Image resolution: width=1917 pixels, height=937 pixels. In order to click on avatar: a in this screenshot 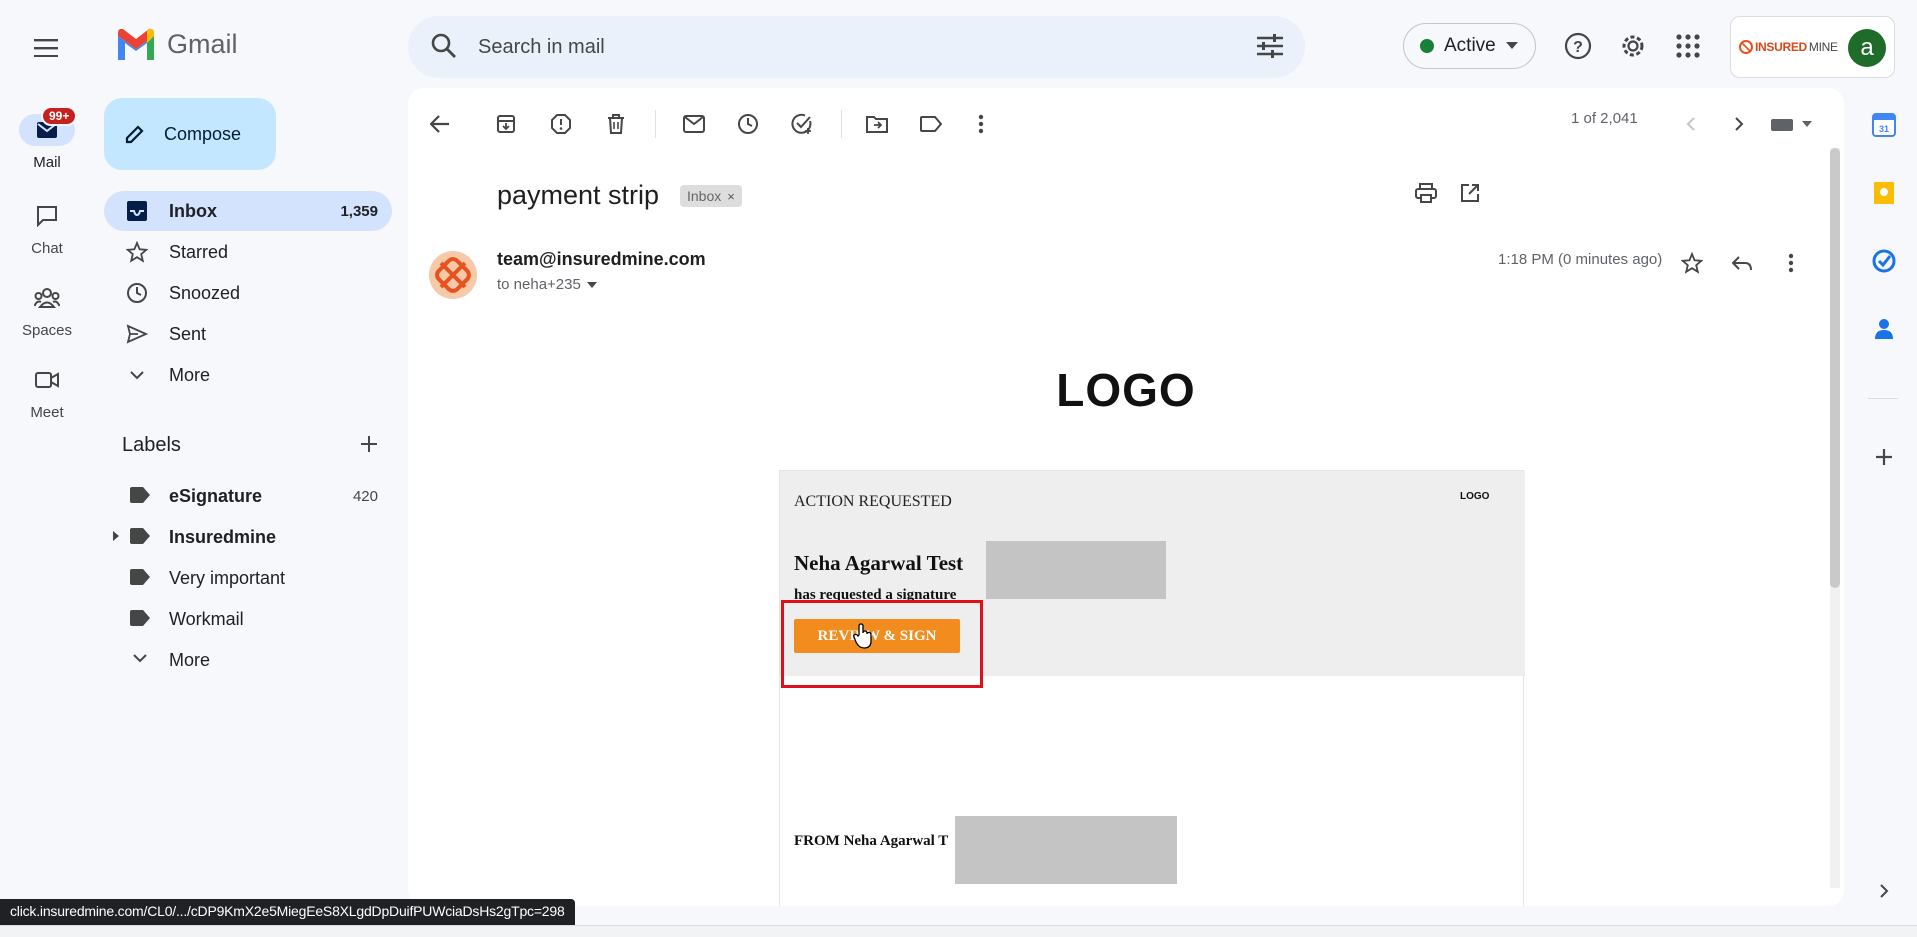, I will do `click(1867, 48)`.